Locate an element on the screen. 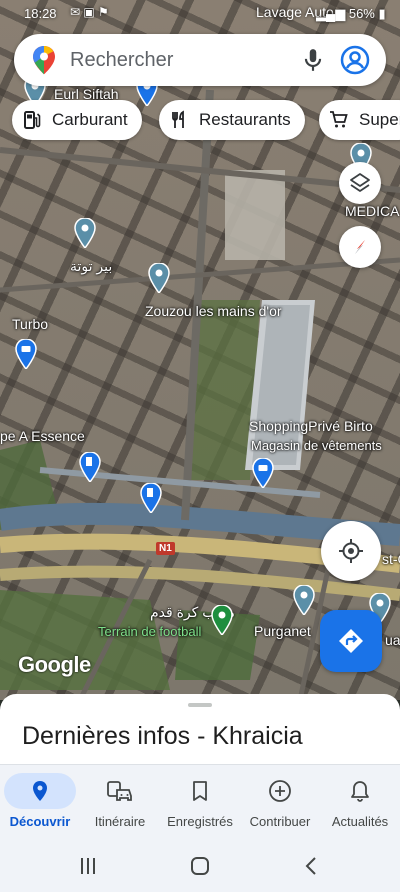 The width and height of the screenshot is (400, 892). status-time: 18:28 is located at coordinates (40, 13).